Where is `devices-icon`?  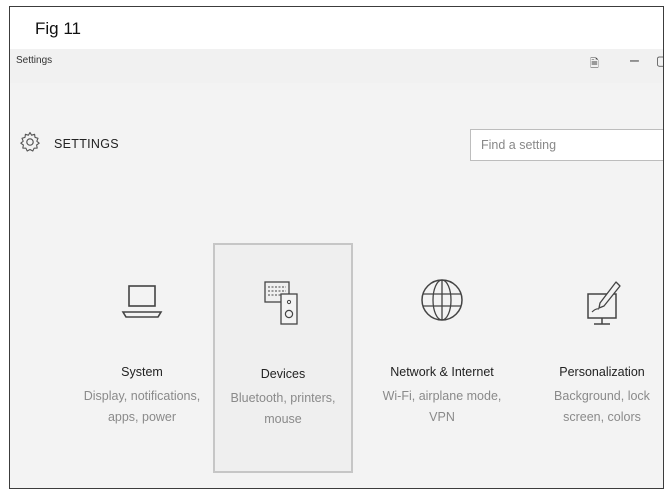
devices-icon is located at coordinates (281, 303).